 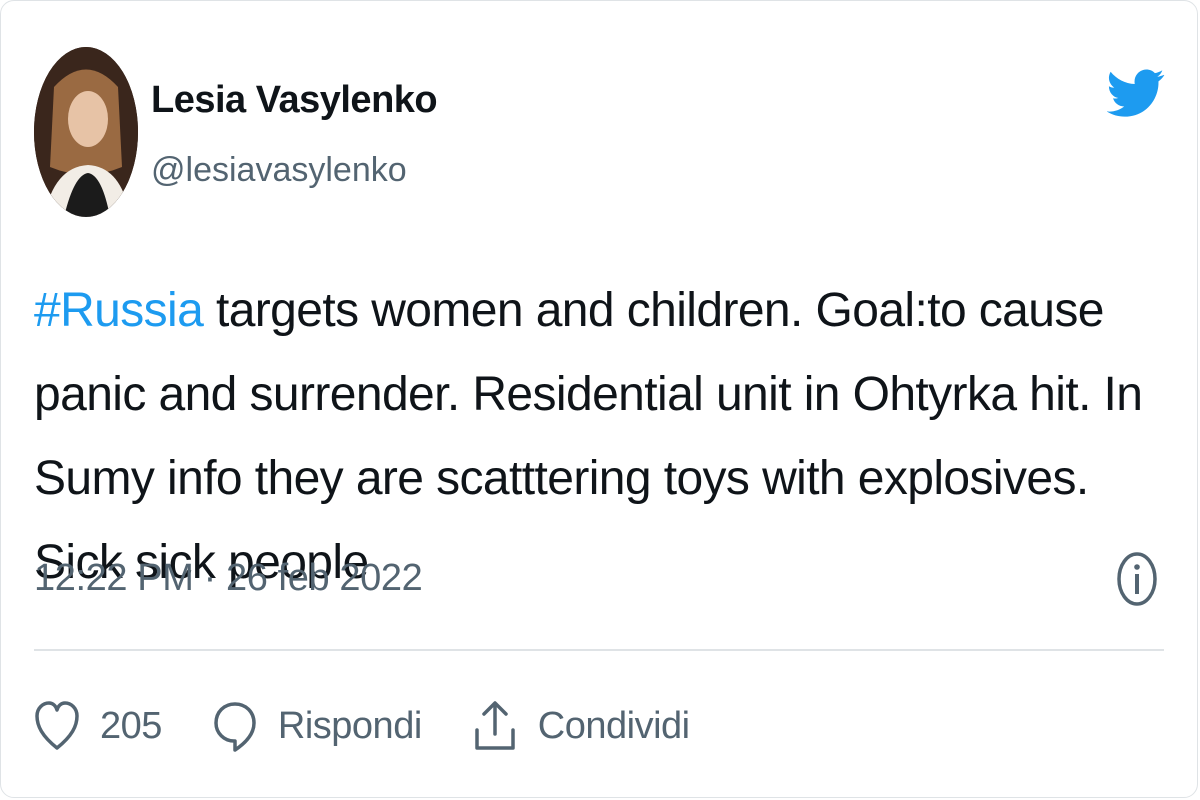 I want to click on hashtag-link: #Russia, so click(x=119, y=310).